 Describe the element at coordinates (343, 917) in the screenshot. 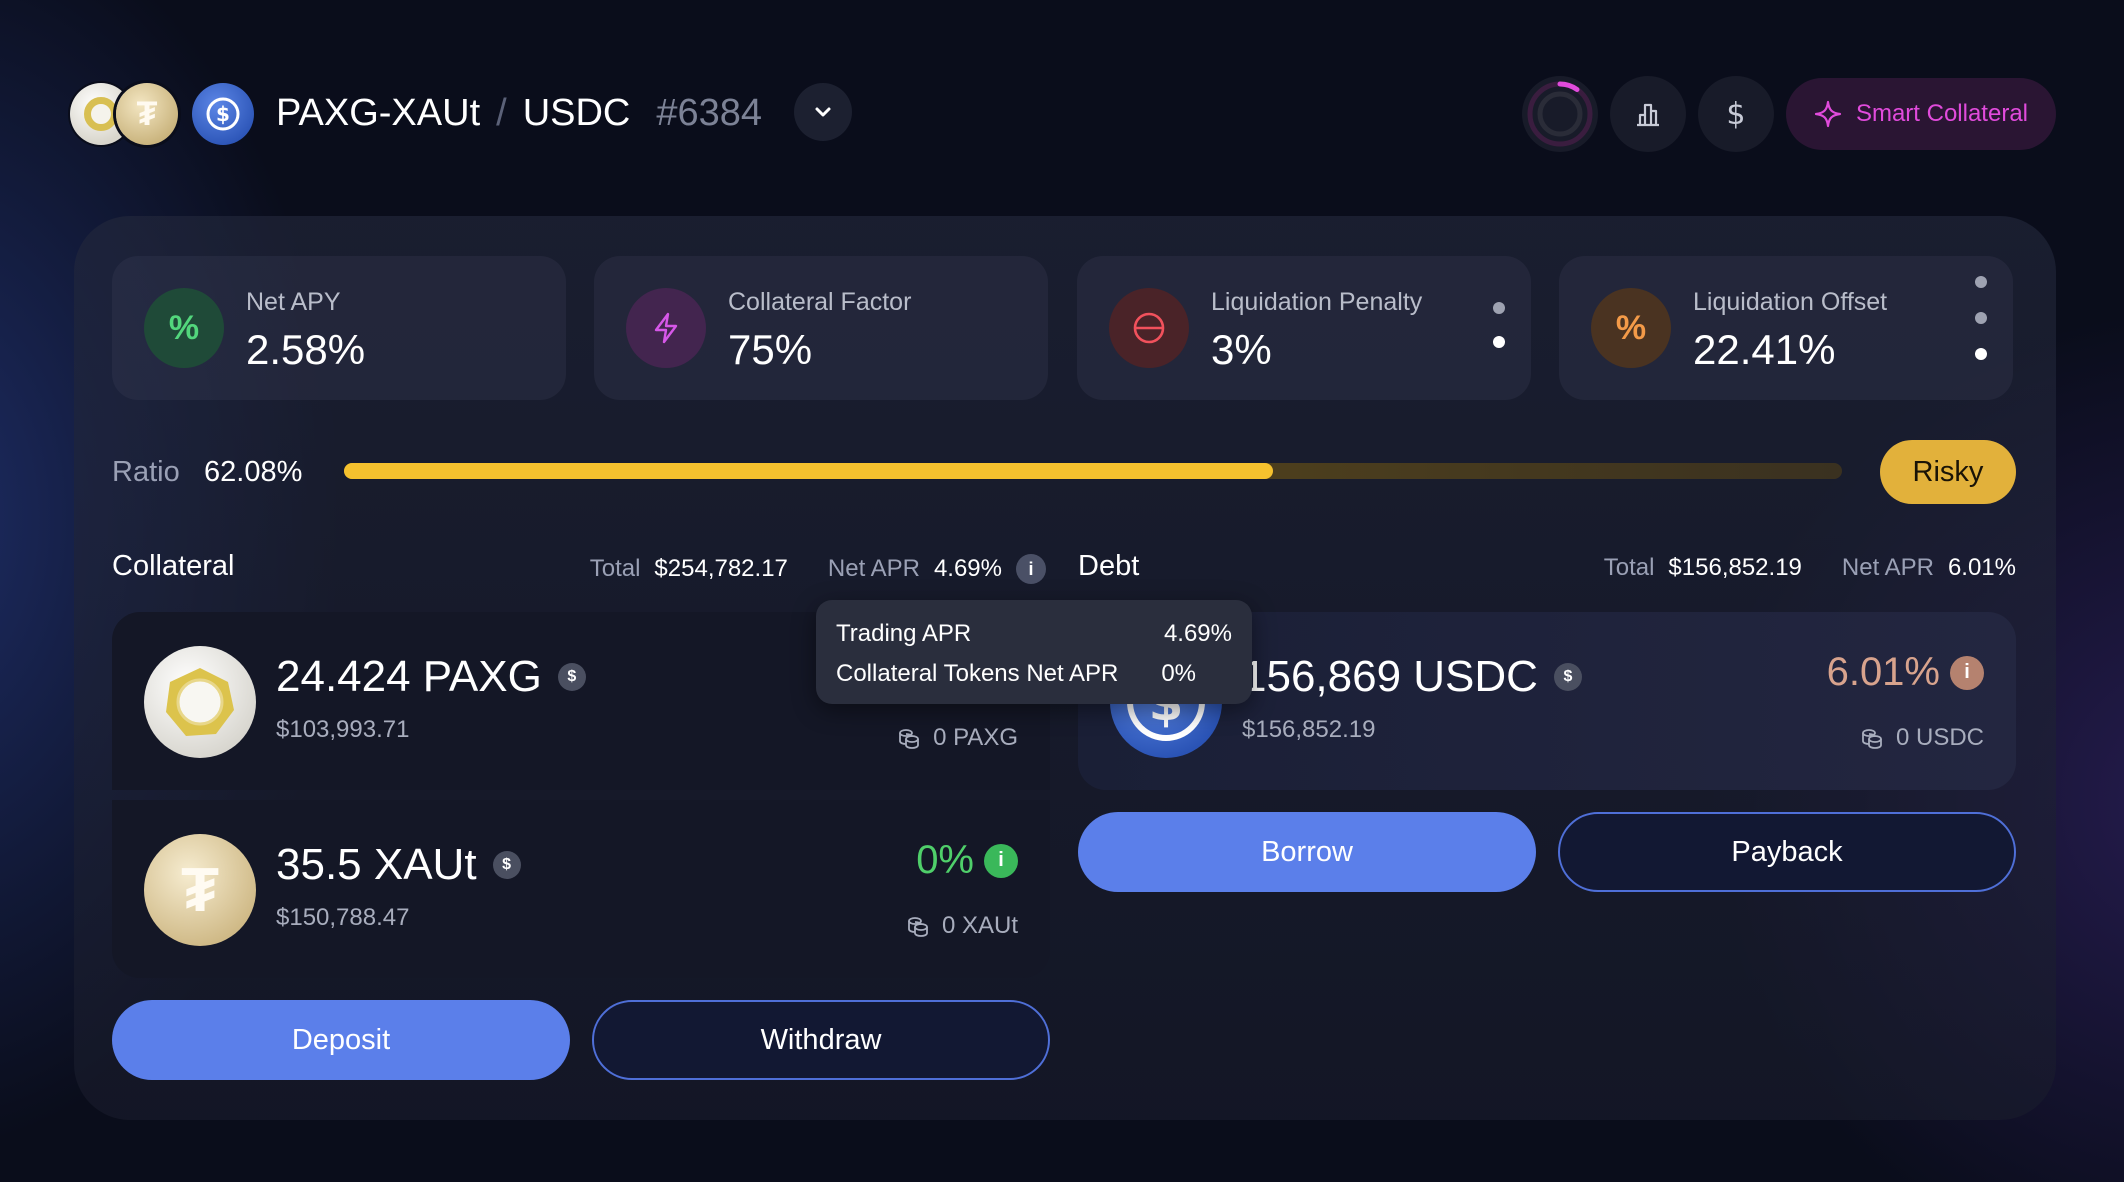

I see `asset-usd-value: $150,788.47` at that location.